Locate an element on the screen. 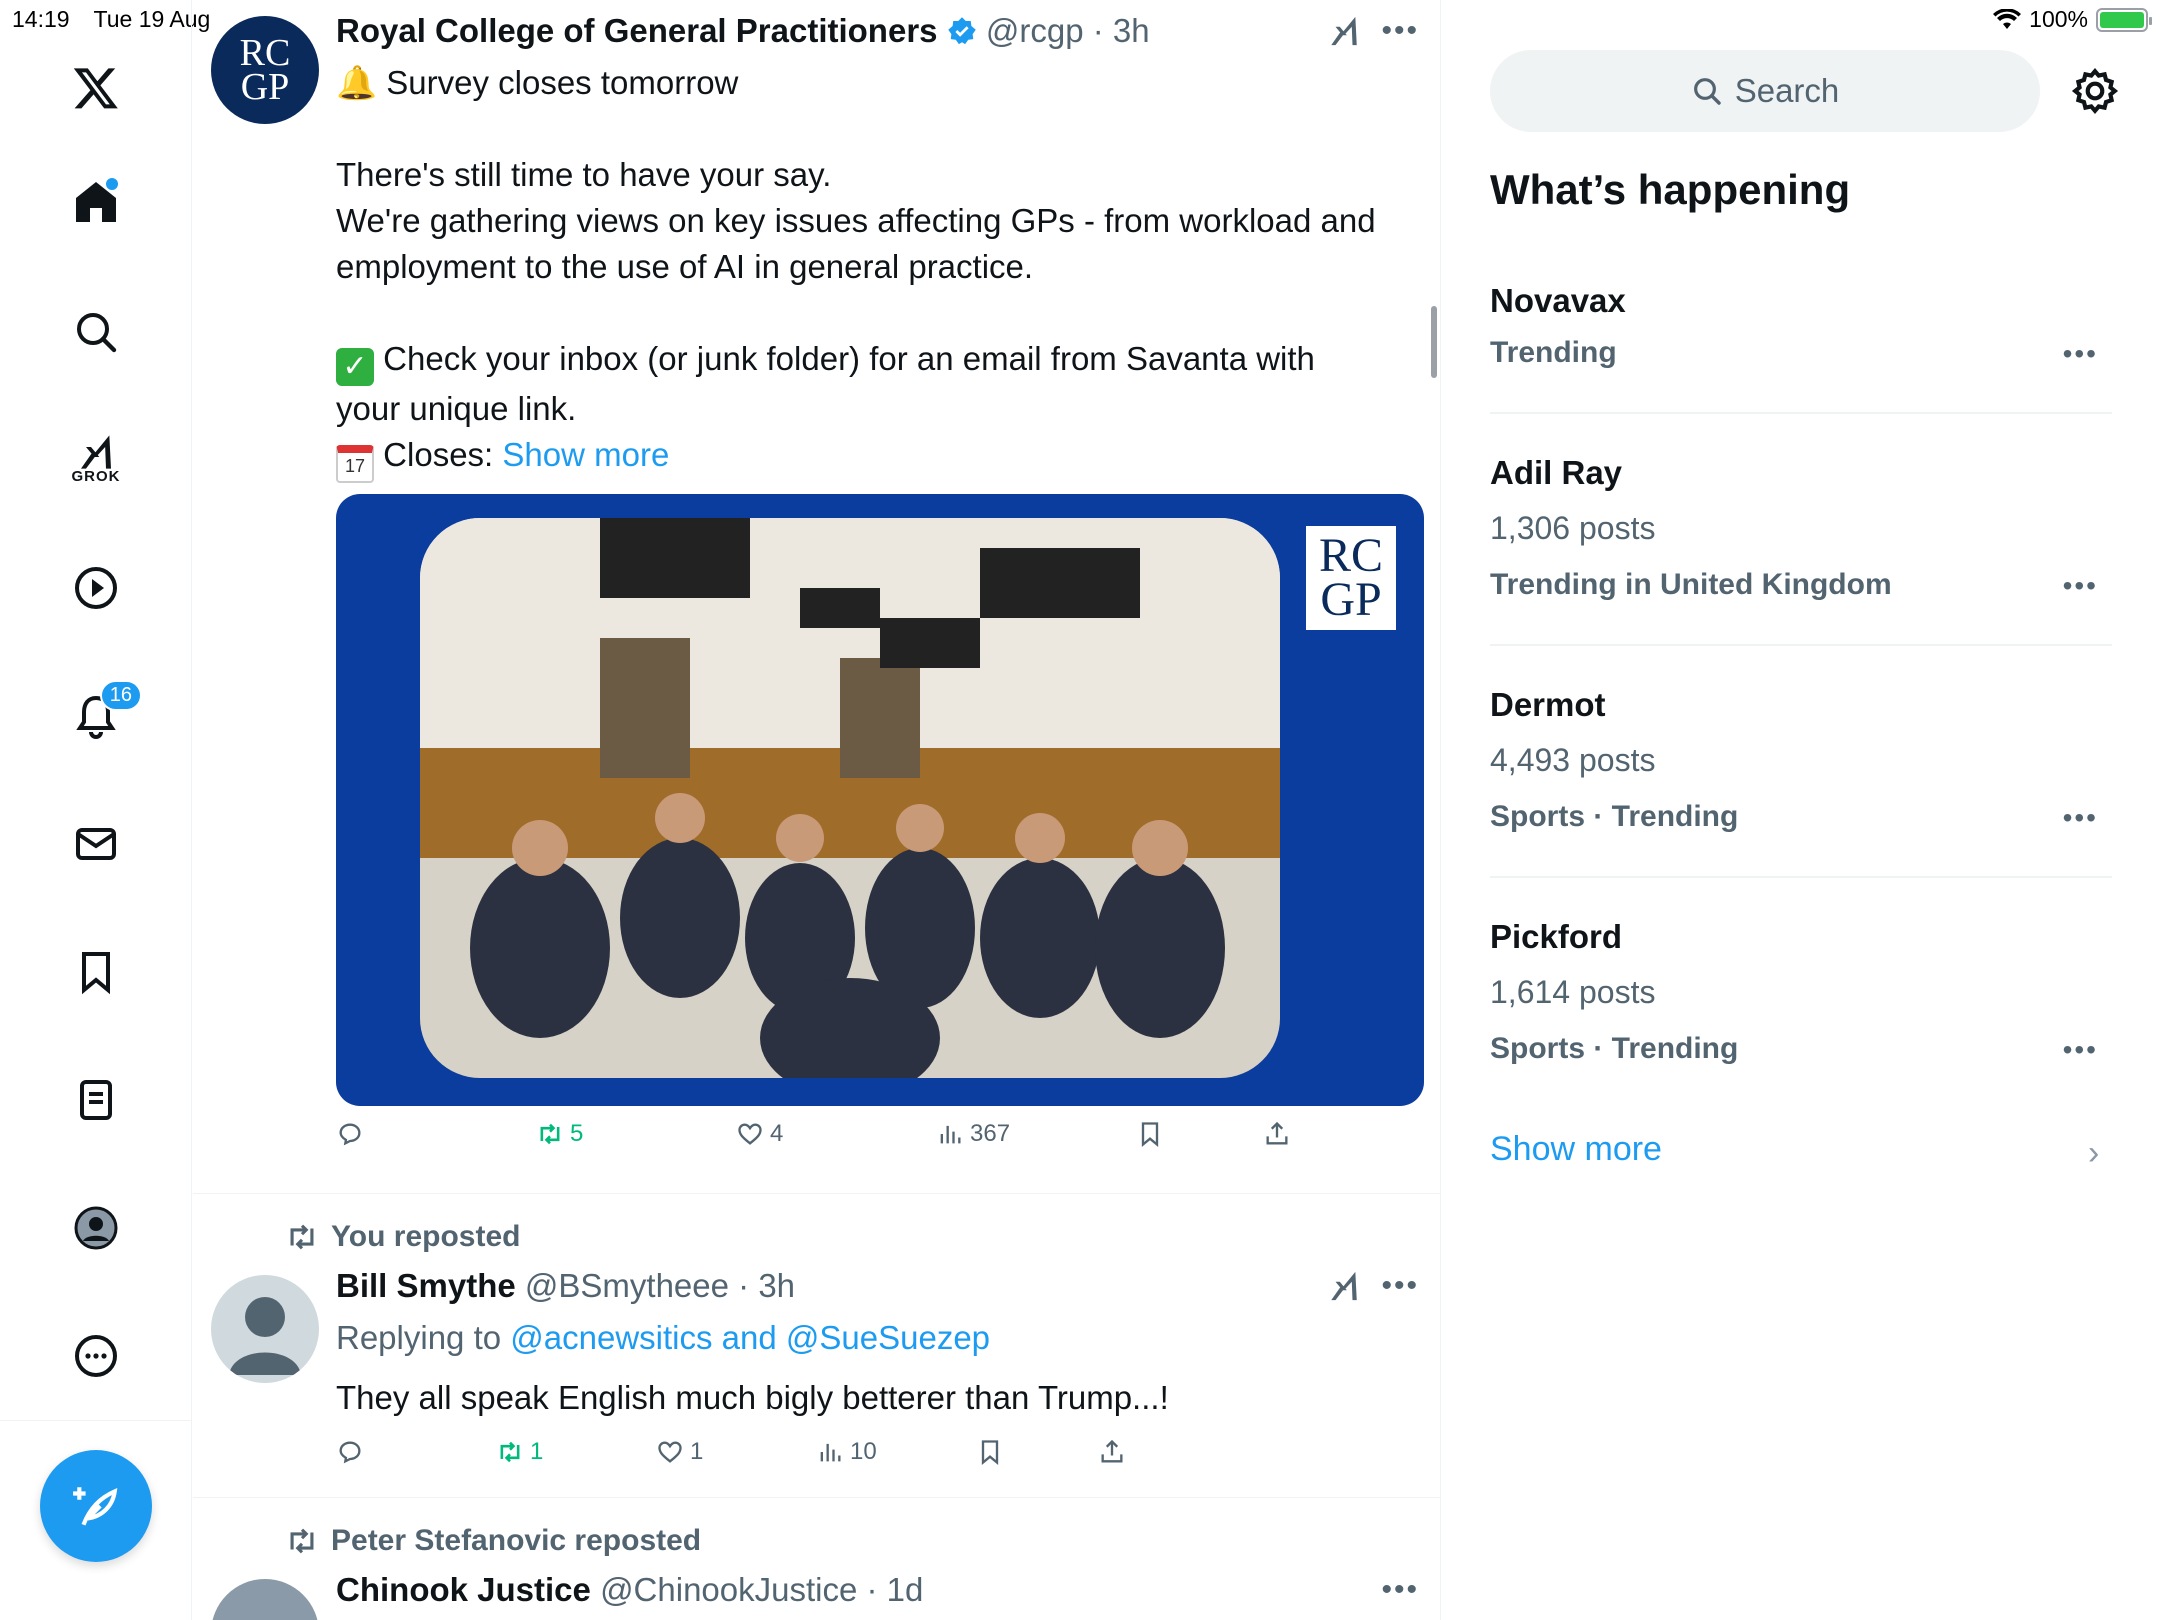 This screenshot has height=1620, width=2160. repost-button: 5 is located at coordinates (559, 1134).